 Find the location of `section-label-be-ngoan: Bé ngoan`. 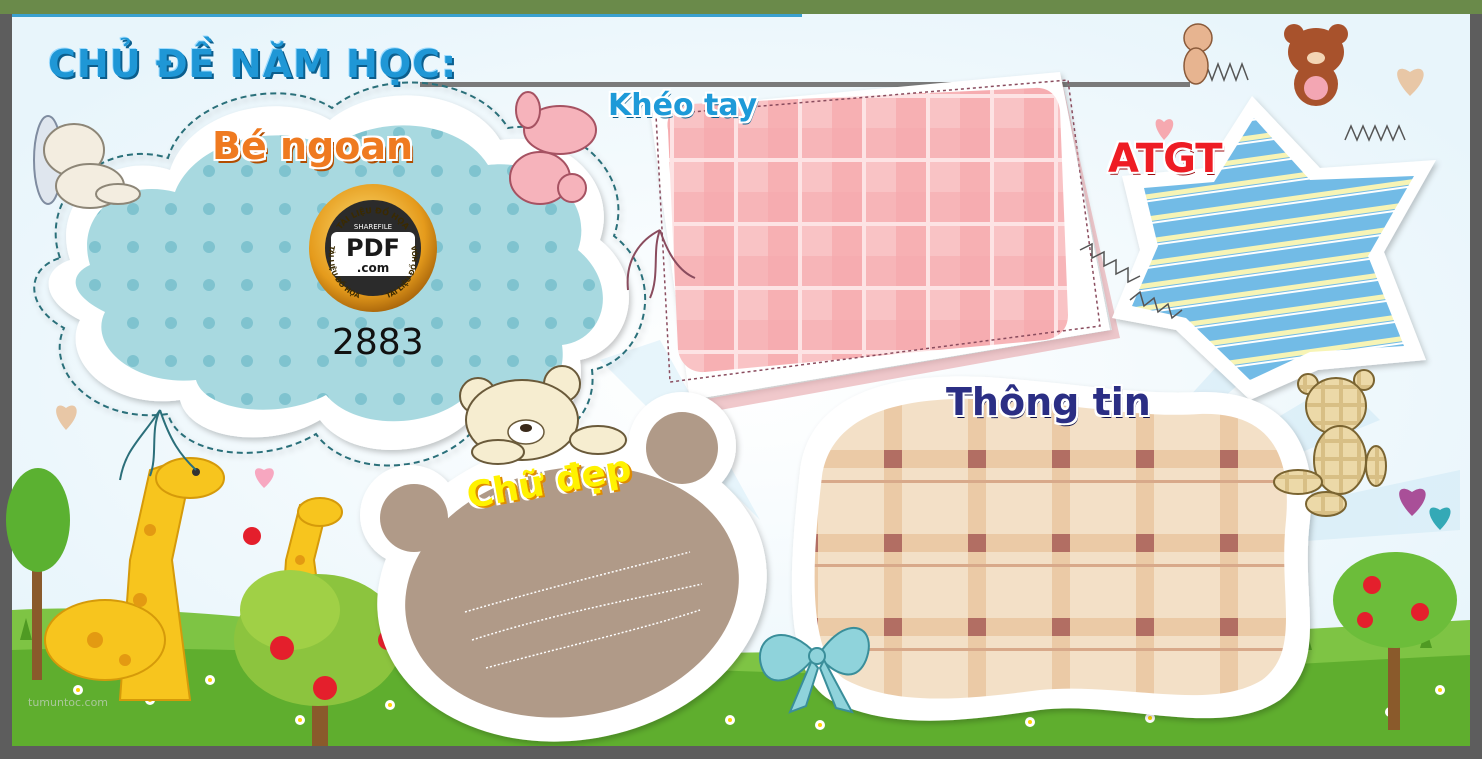

section-label-be-ngoan: Bé ngoan is located at coordinates (313, 146).